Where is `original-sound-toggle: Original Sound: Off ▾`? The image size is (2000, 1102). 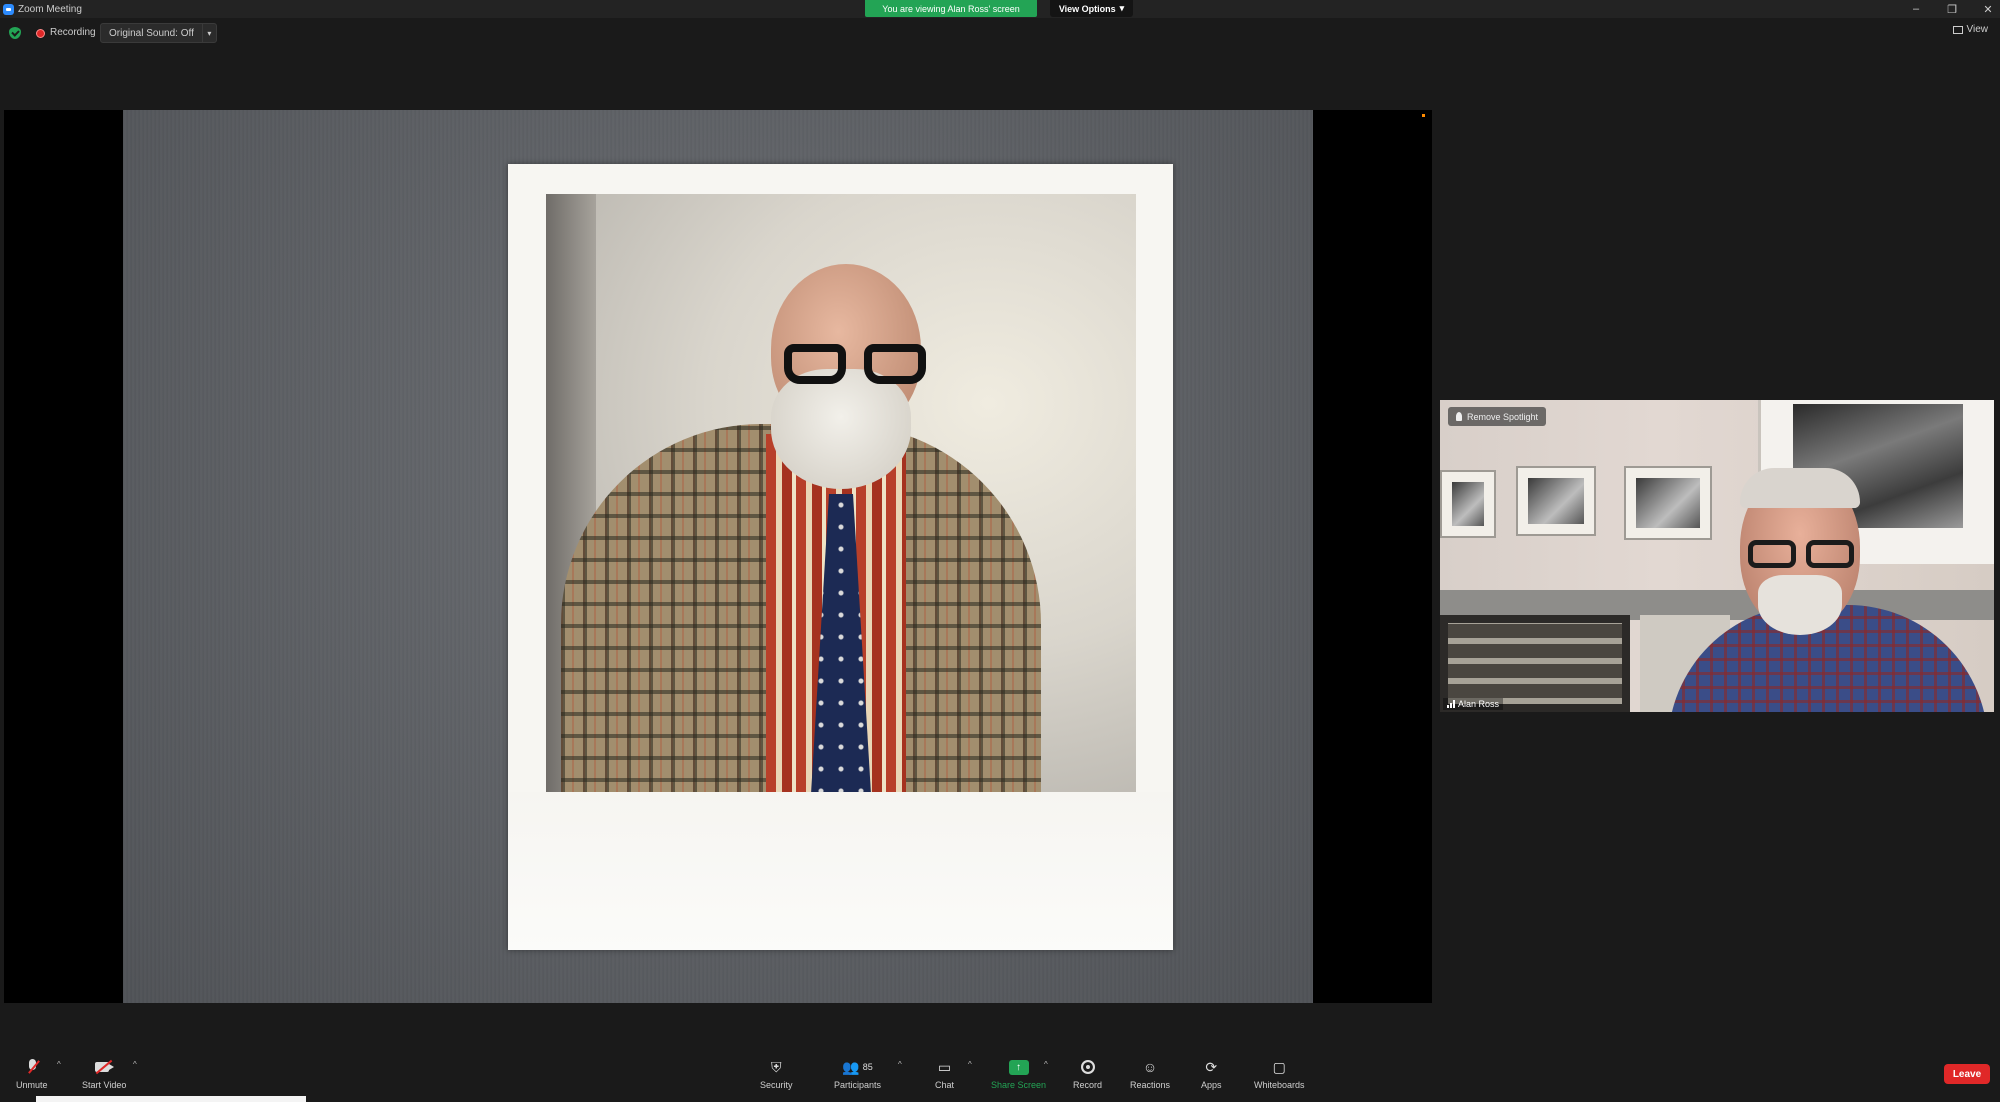 original-sound-toggle: Original Sound: Off ▾ is located at coordinates (158, 33).